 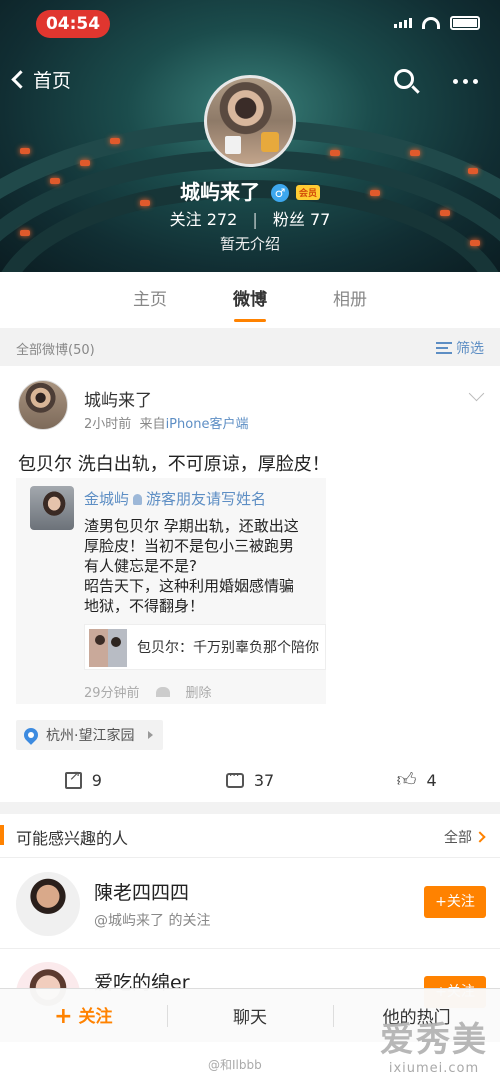 What do you see at coordinates (43, 405) in the screenshot?
I see `post-avatar` at bounding box center [43, 405].